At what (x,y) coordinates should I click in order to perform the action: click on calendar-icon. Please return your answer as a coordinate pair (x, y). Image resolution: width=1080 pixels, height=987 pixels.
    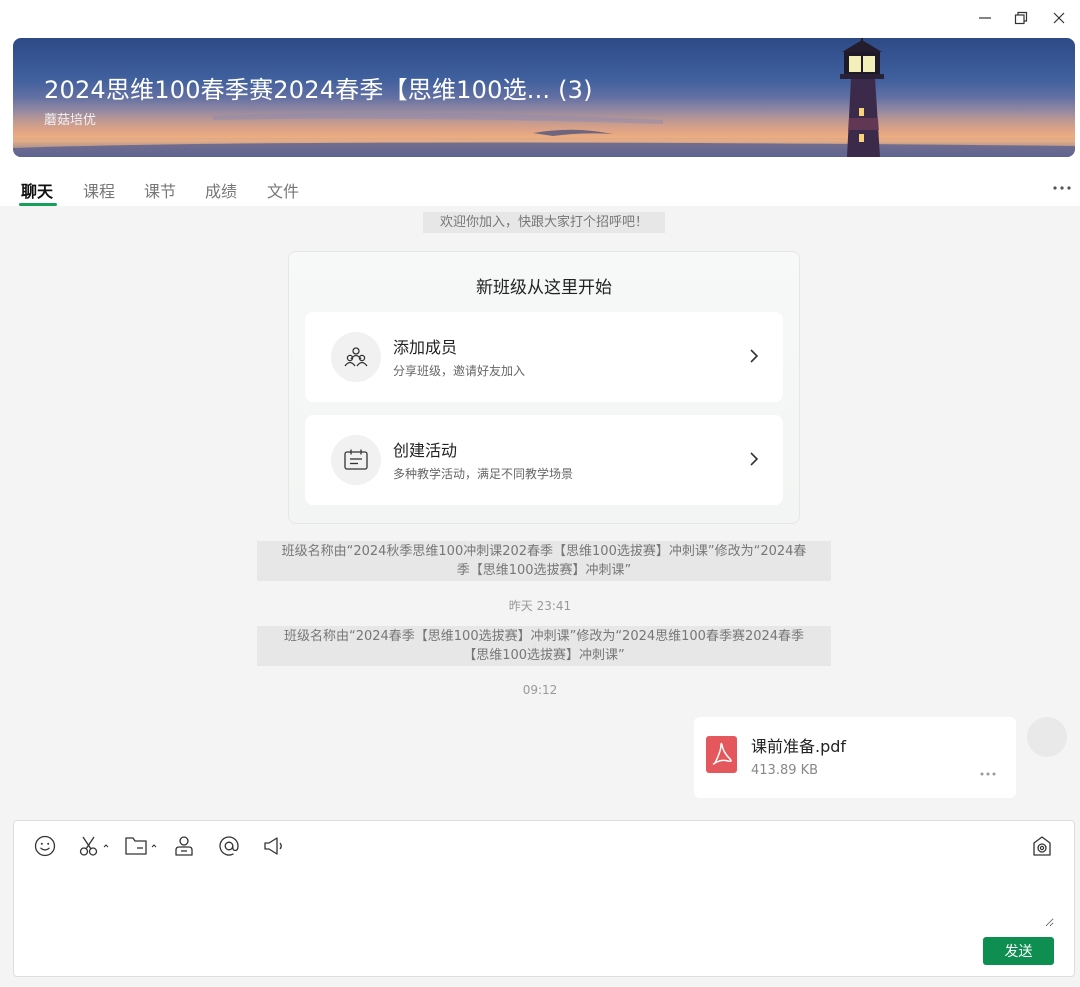
    Looking at the image, I should click on (356, 460).